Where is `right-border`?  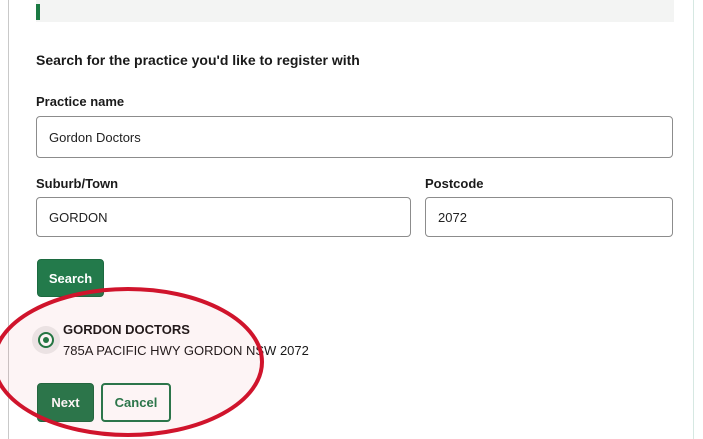
right-border is located at coordinates (693, 219).